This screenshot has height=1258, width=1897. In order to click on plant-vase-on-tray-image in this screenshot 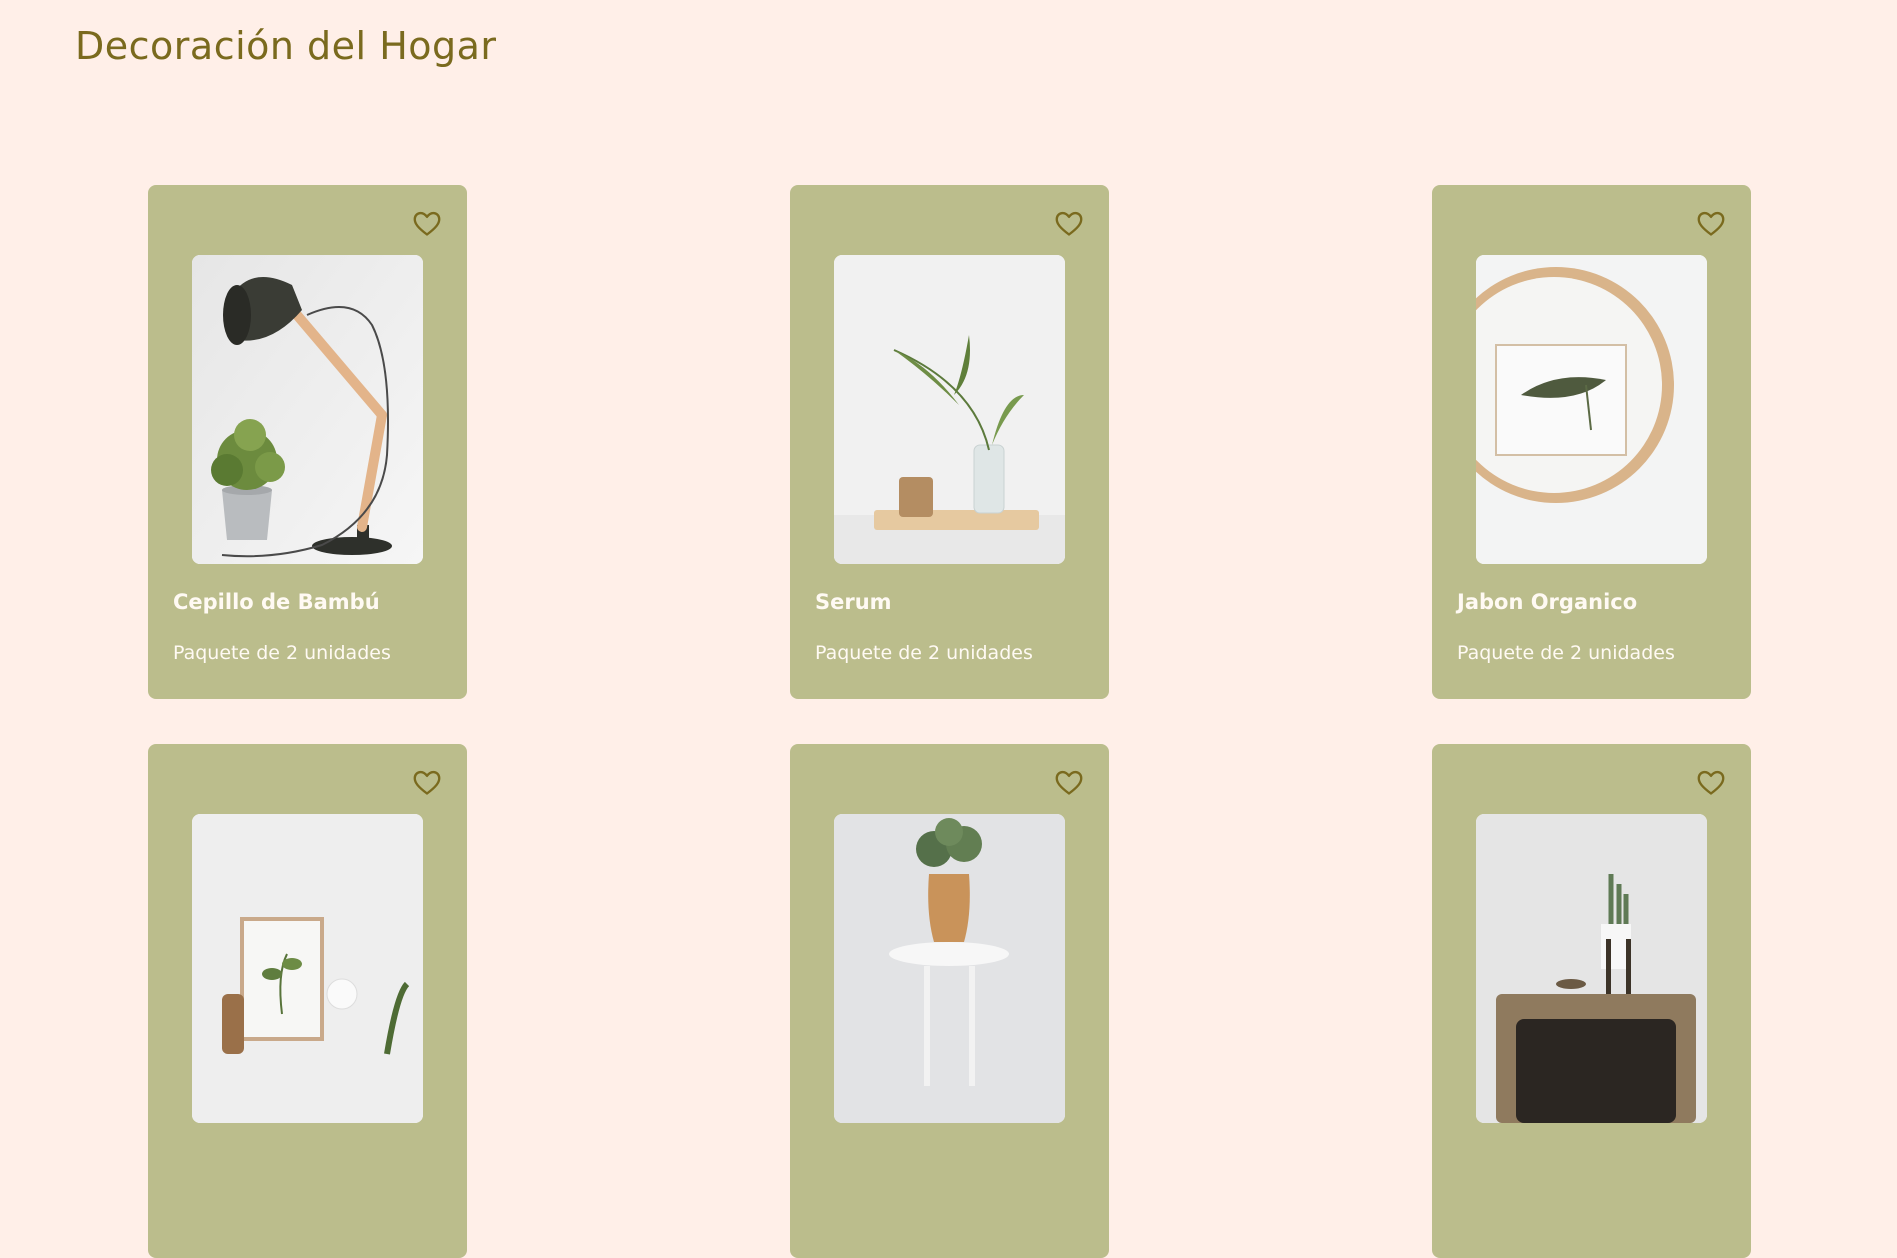, I will do `click(949, 409)`.